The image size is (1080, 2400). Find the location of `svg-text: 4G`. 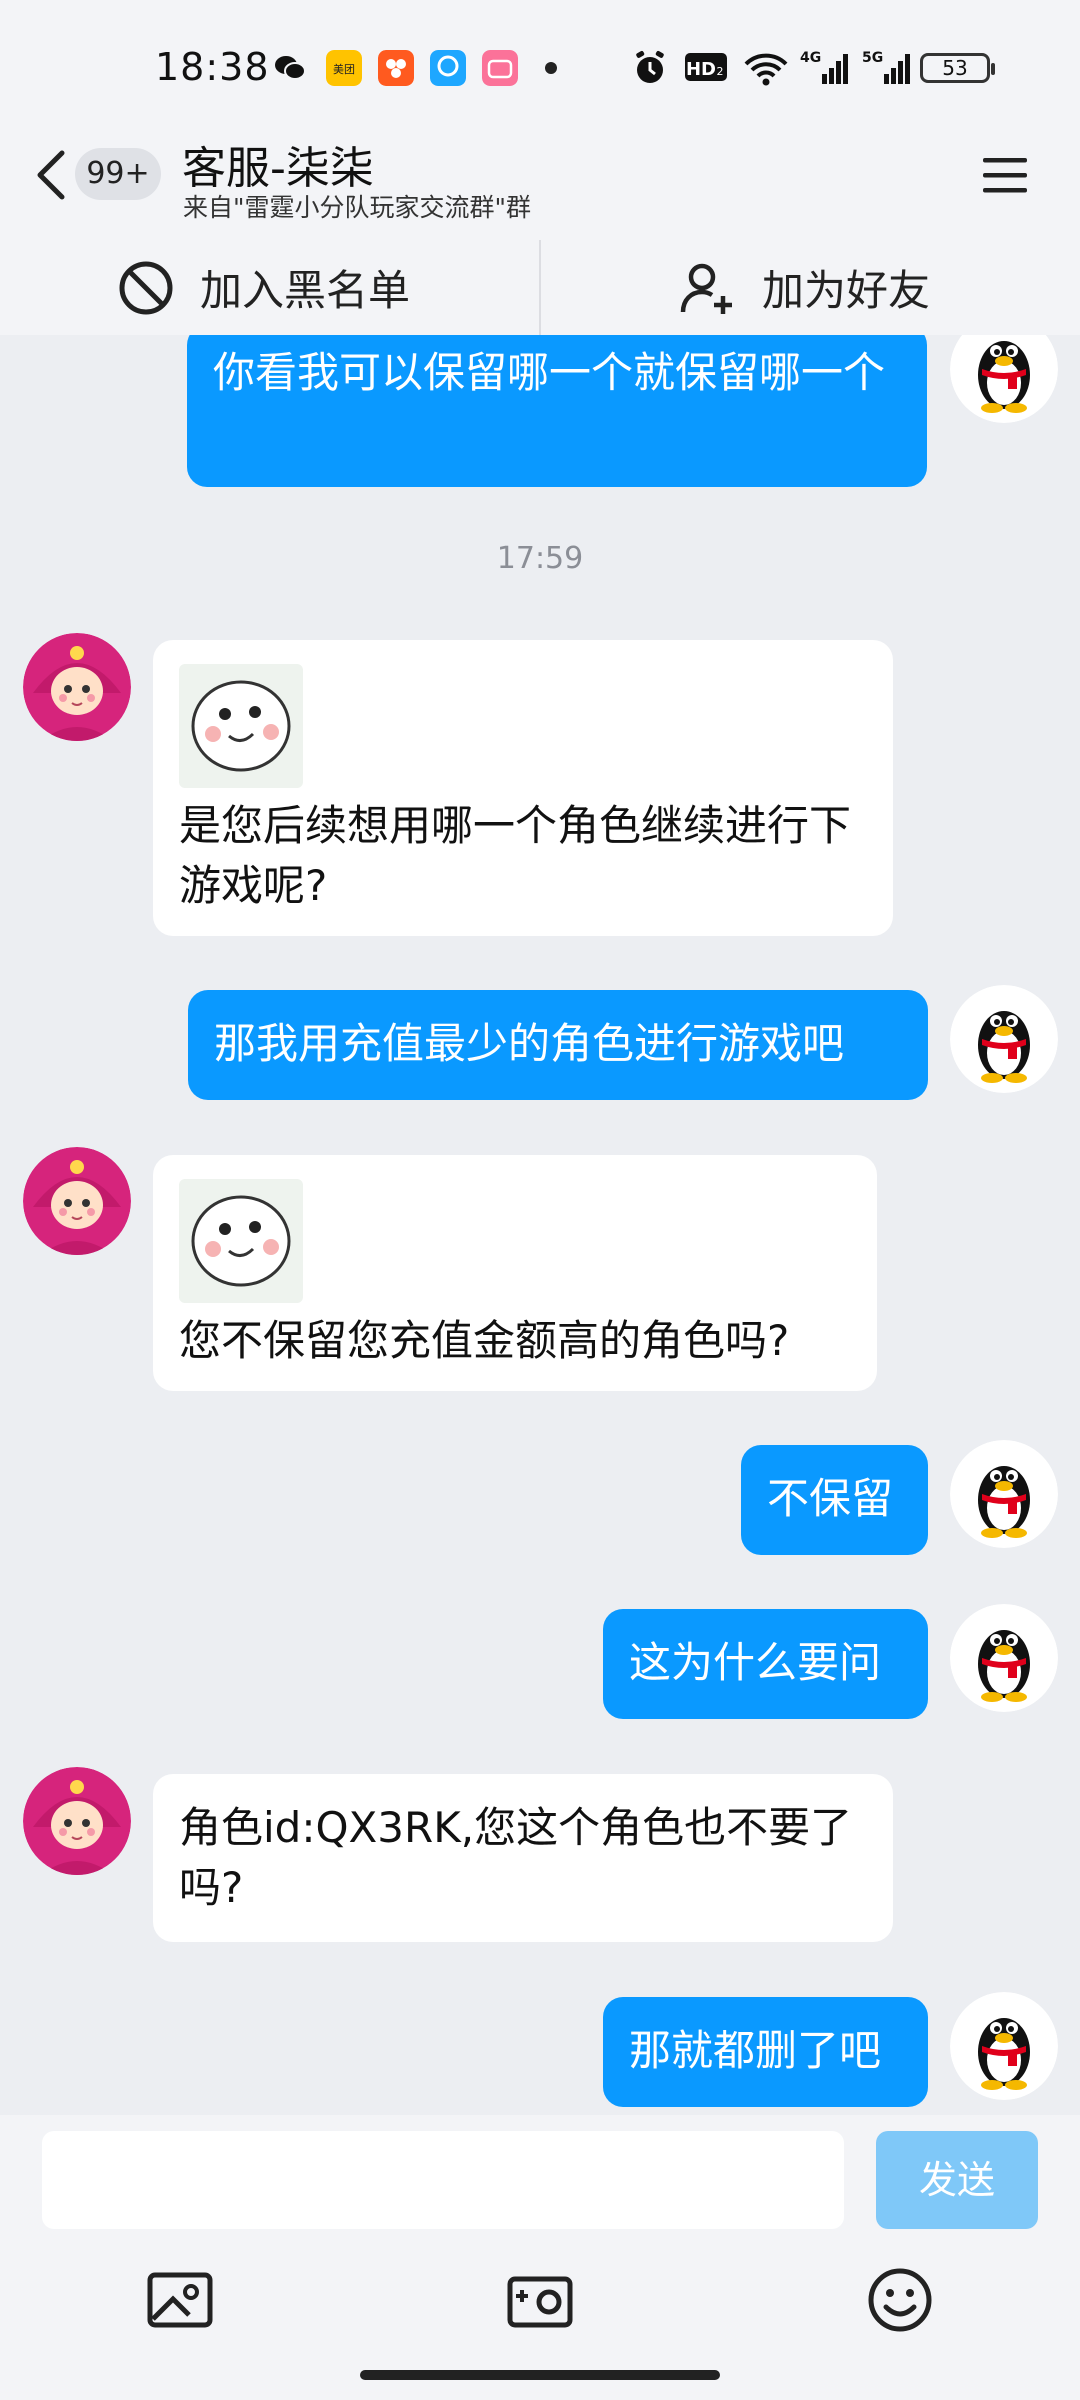

svg-text: 4G is located at coordinates (810, 58).